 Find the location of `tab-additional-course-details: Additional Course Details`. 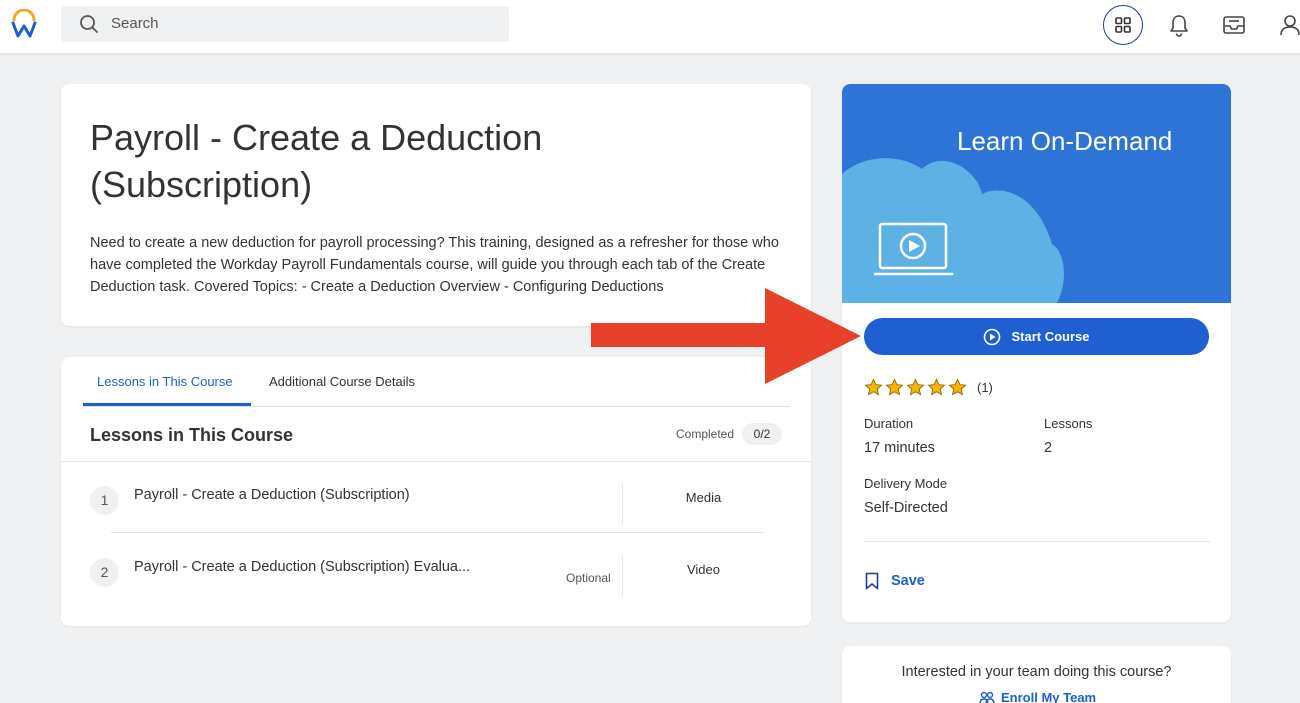

tab-additional-course-details: Additional Course Details is located at coordinates (342, 381).